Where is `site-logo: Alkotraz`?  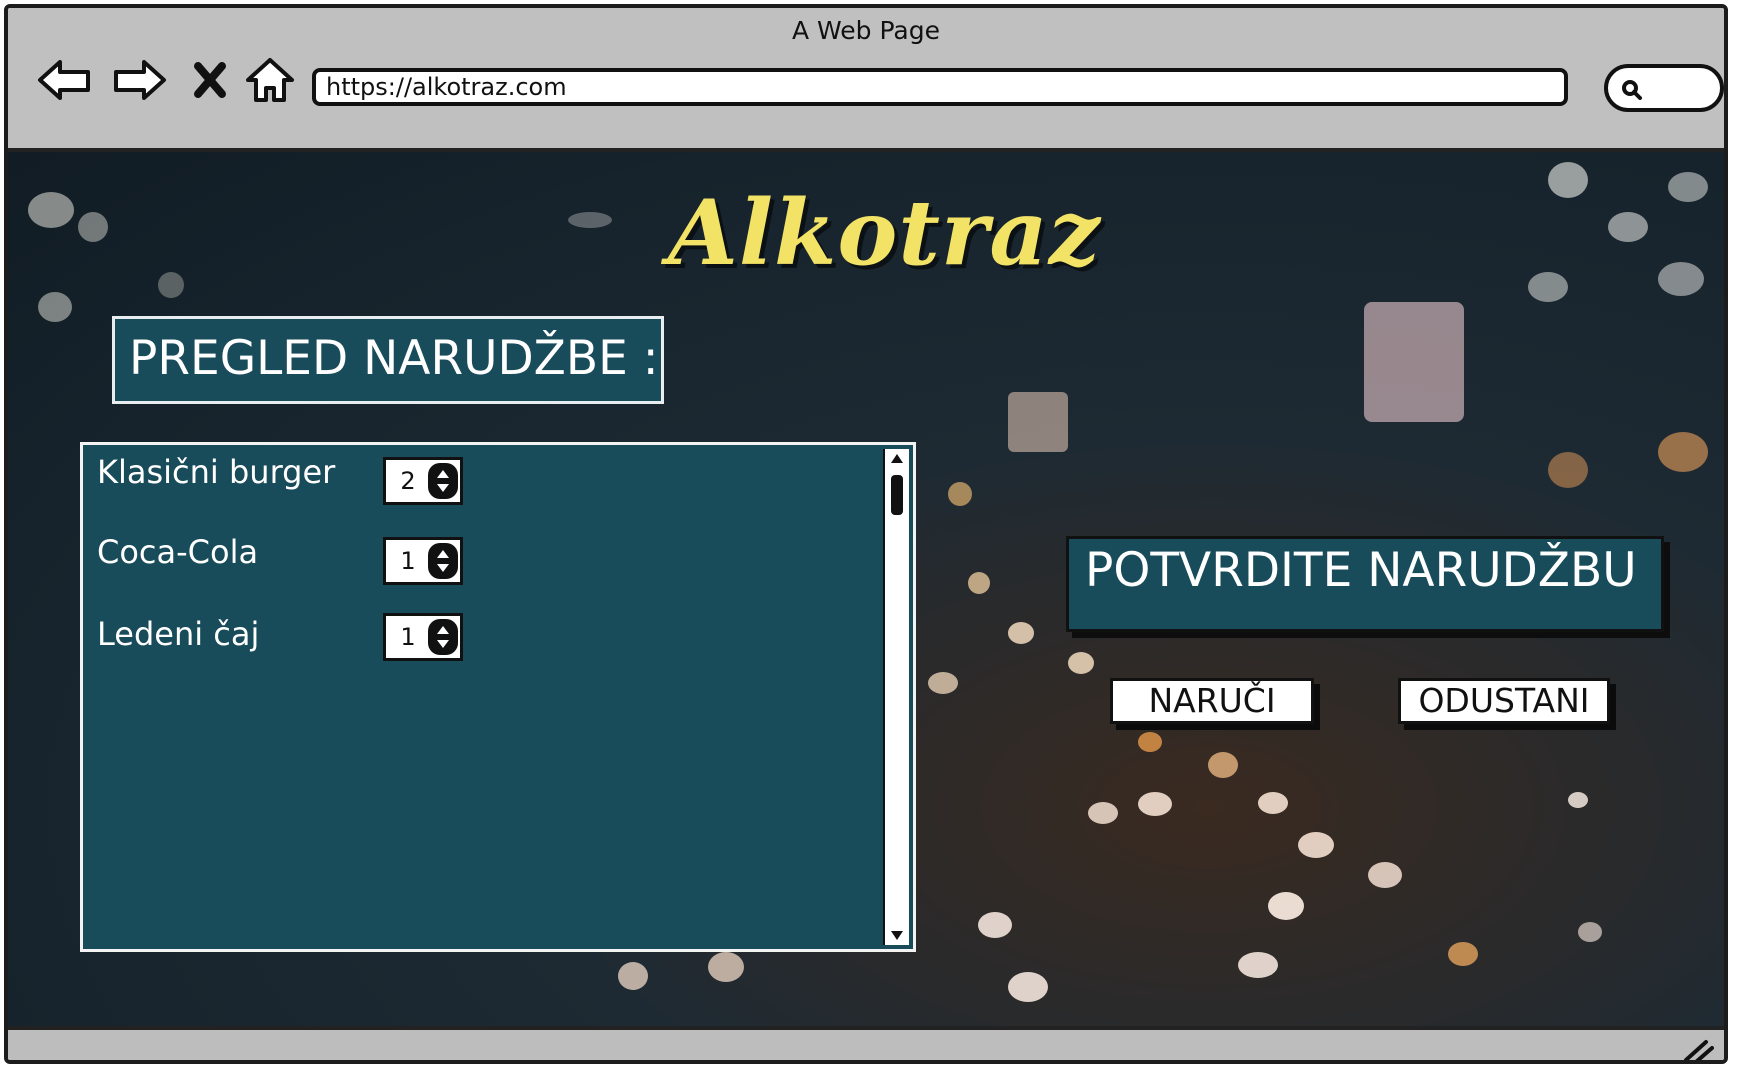 site-logo: Alkotraz is located at coordinates (884, 233).